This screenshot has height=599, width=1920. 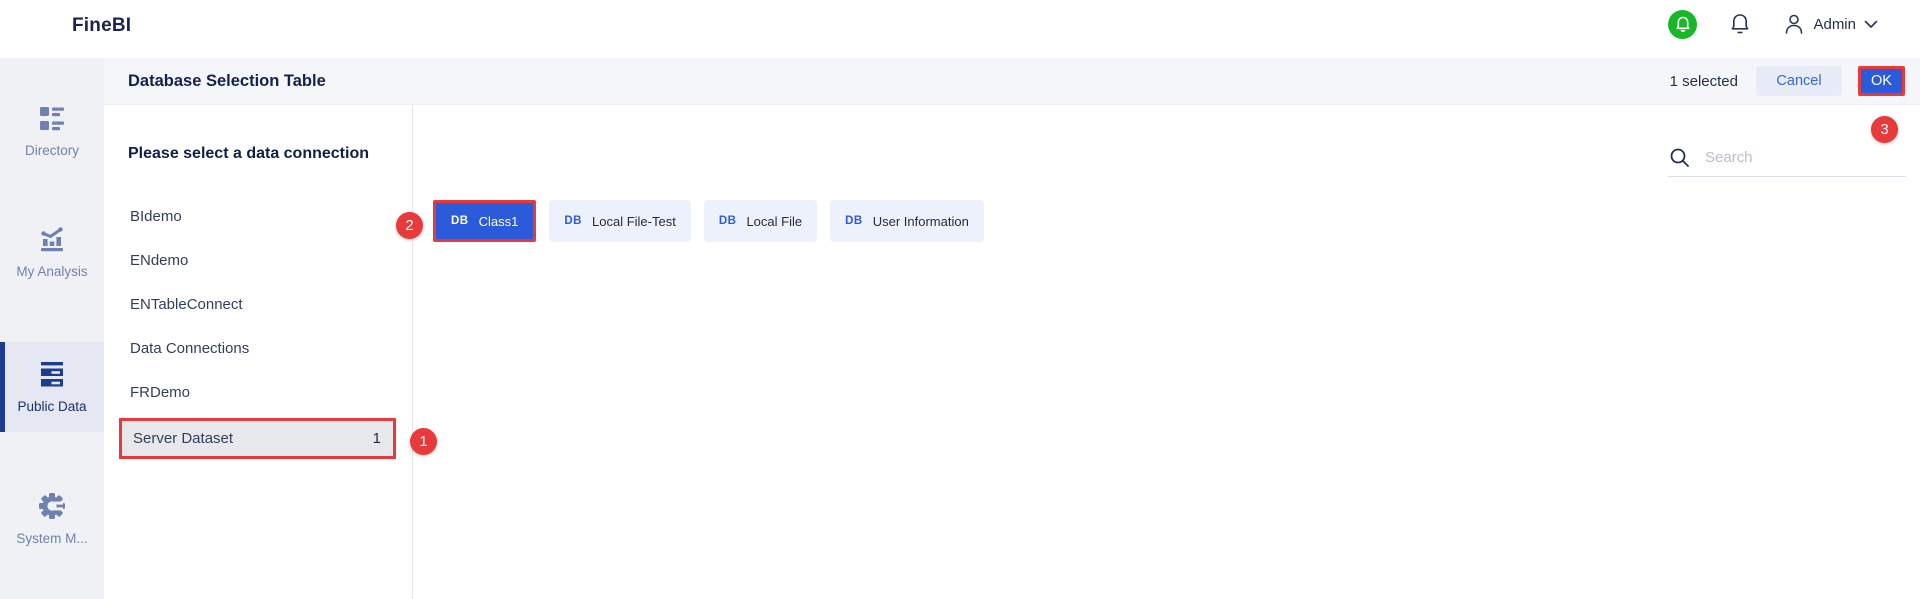 I want to click on table-chip-user-information: DB User Information, so click(x=907, y=221).